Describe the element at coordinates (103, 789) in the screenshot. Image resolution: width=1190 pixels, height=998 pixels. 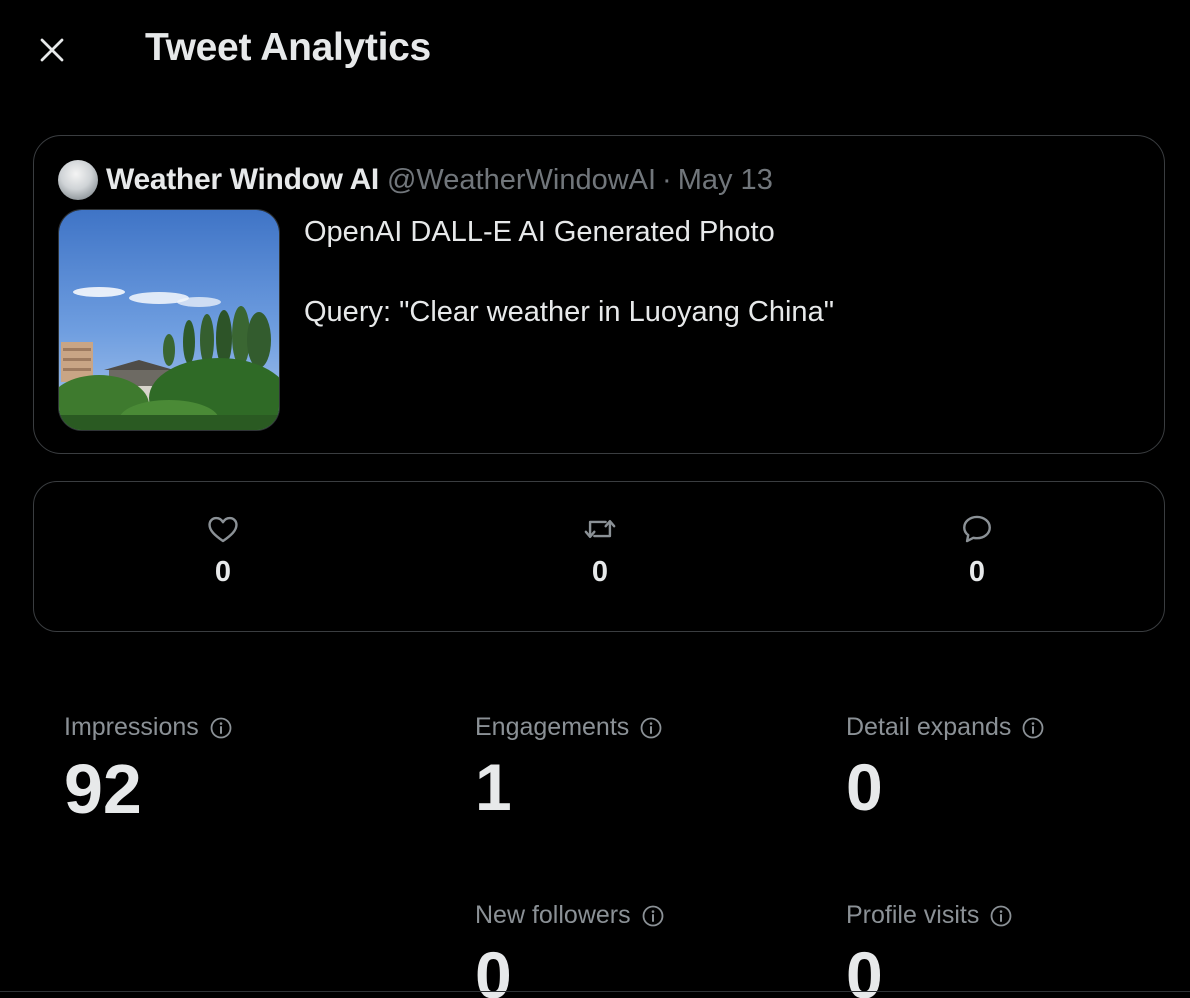
I see `impressions-value: 92` at that location.